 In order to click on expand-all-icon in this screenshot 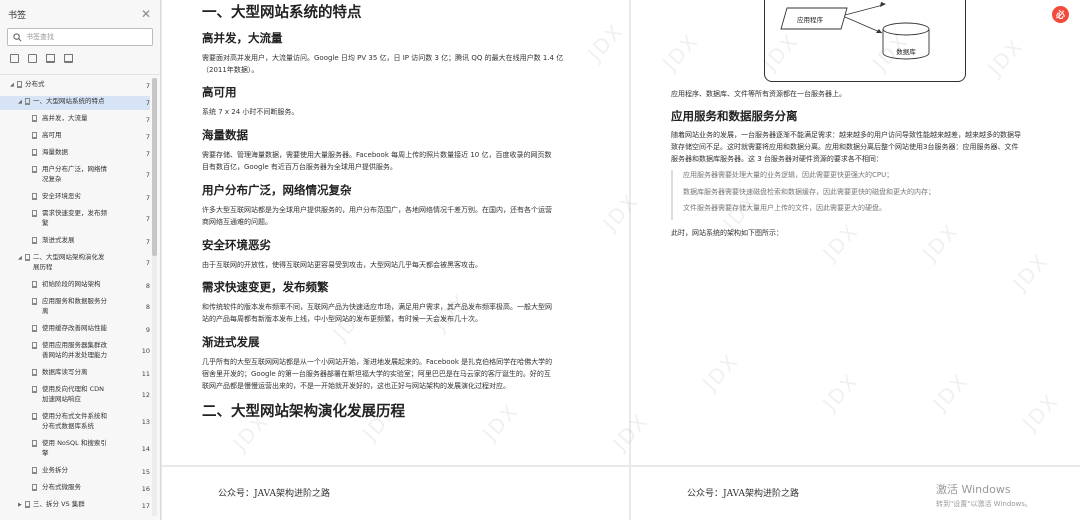, I will do `click(14, 58)`.